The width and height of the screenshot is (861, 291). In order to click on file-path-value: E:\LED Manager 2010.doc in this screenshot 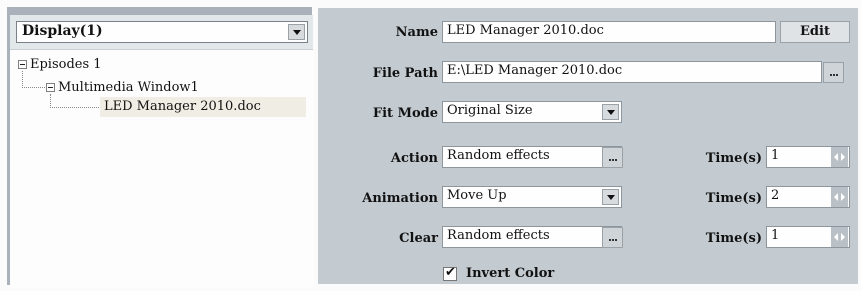, I will do `click(535, 70)`.